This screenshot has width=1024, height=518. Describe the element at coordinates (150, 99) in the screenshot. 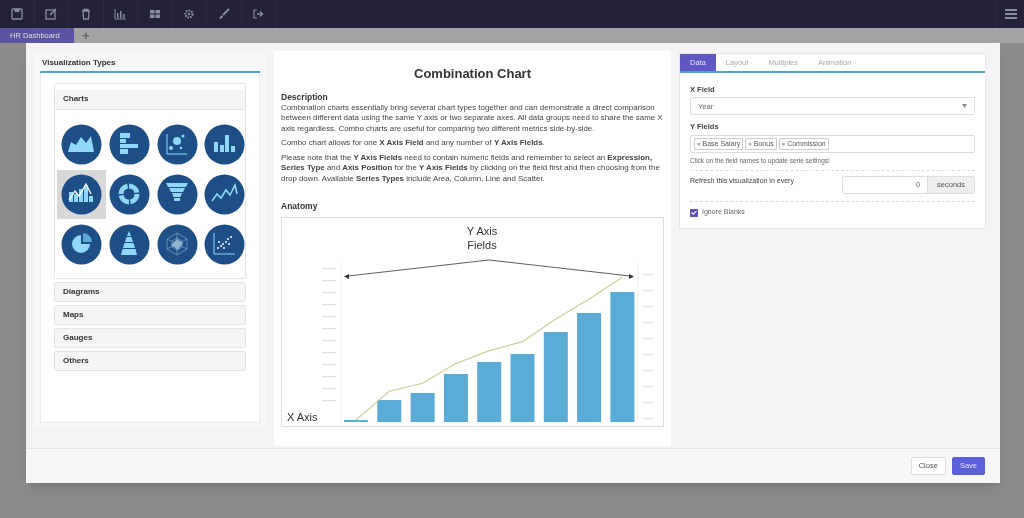

I see `accordion-header: Charts` at that location.